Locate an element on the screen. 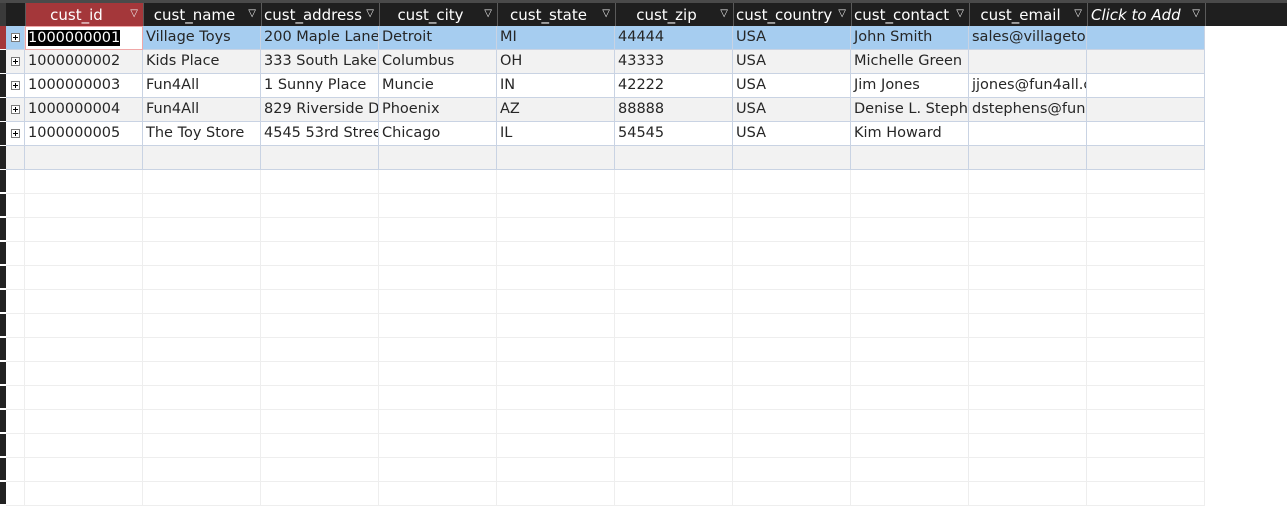 The width and height of the screenshot is (1287, 508). cell-cust-state: MI is located at coordinates (556, 38).